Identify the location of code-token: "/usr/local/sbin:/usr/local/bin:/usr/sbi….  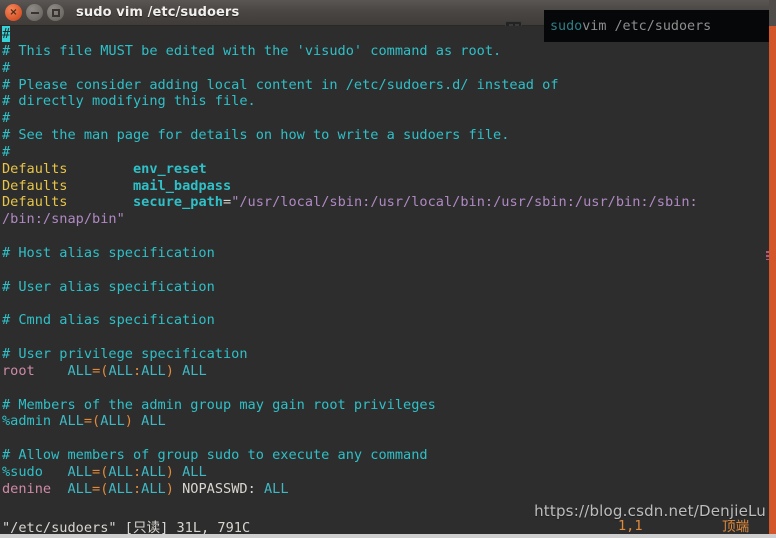
(464, 202).